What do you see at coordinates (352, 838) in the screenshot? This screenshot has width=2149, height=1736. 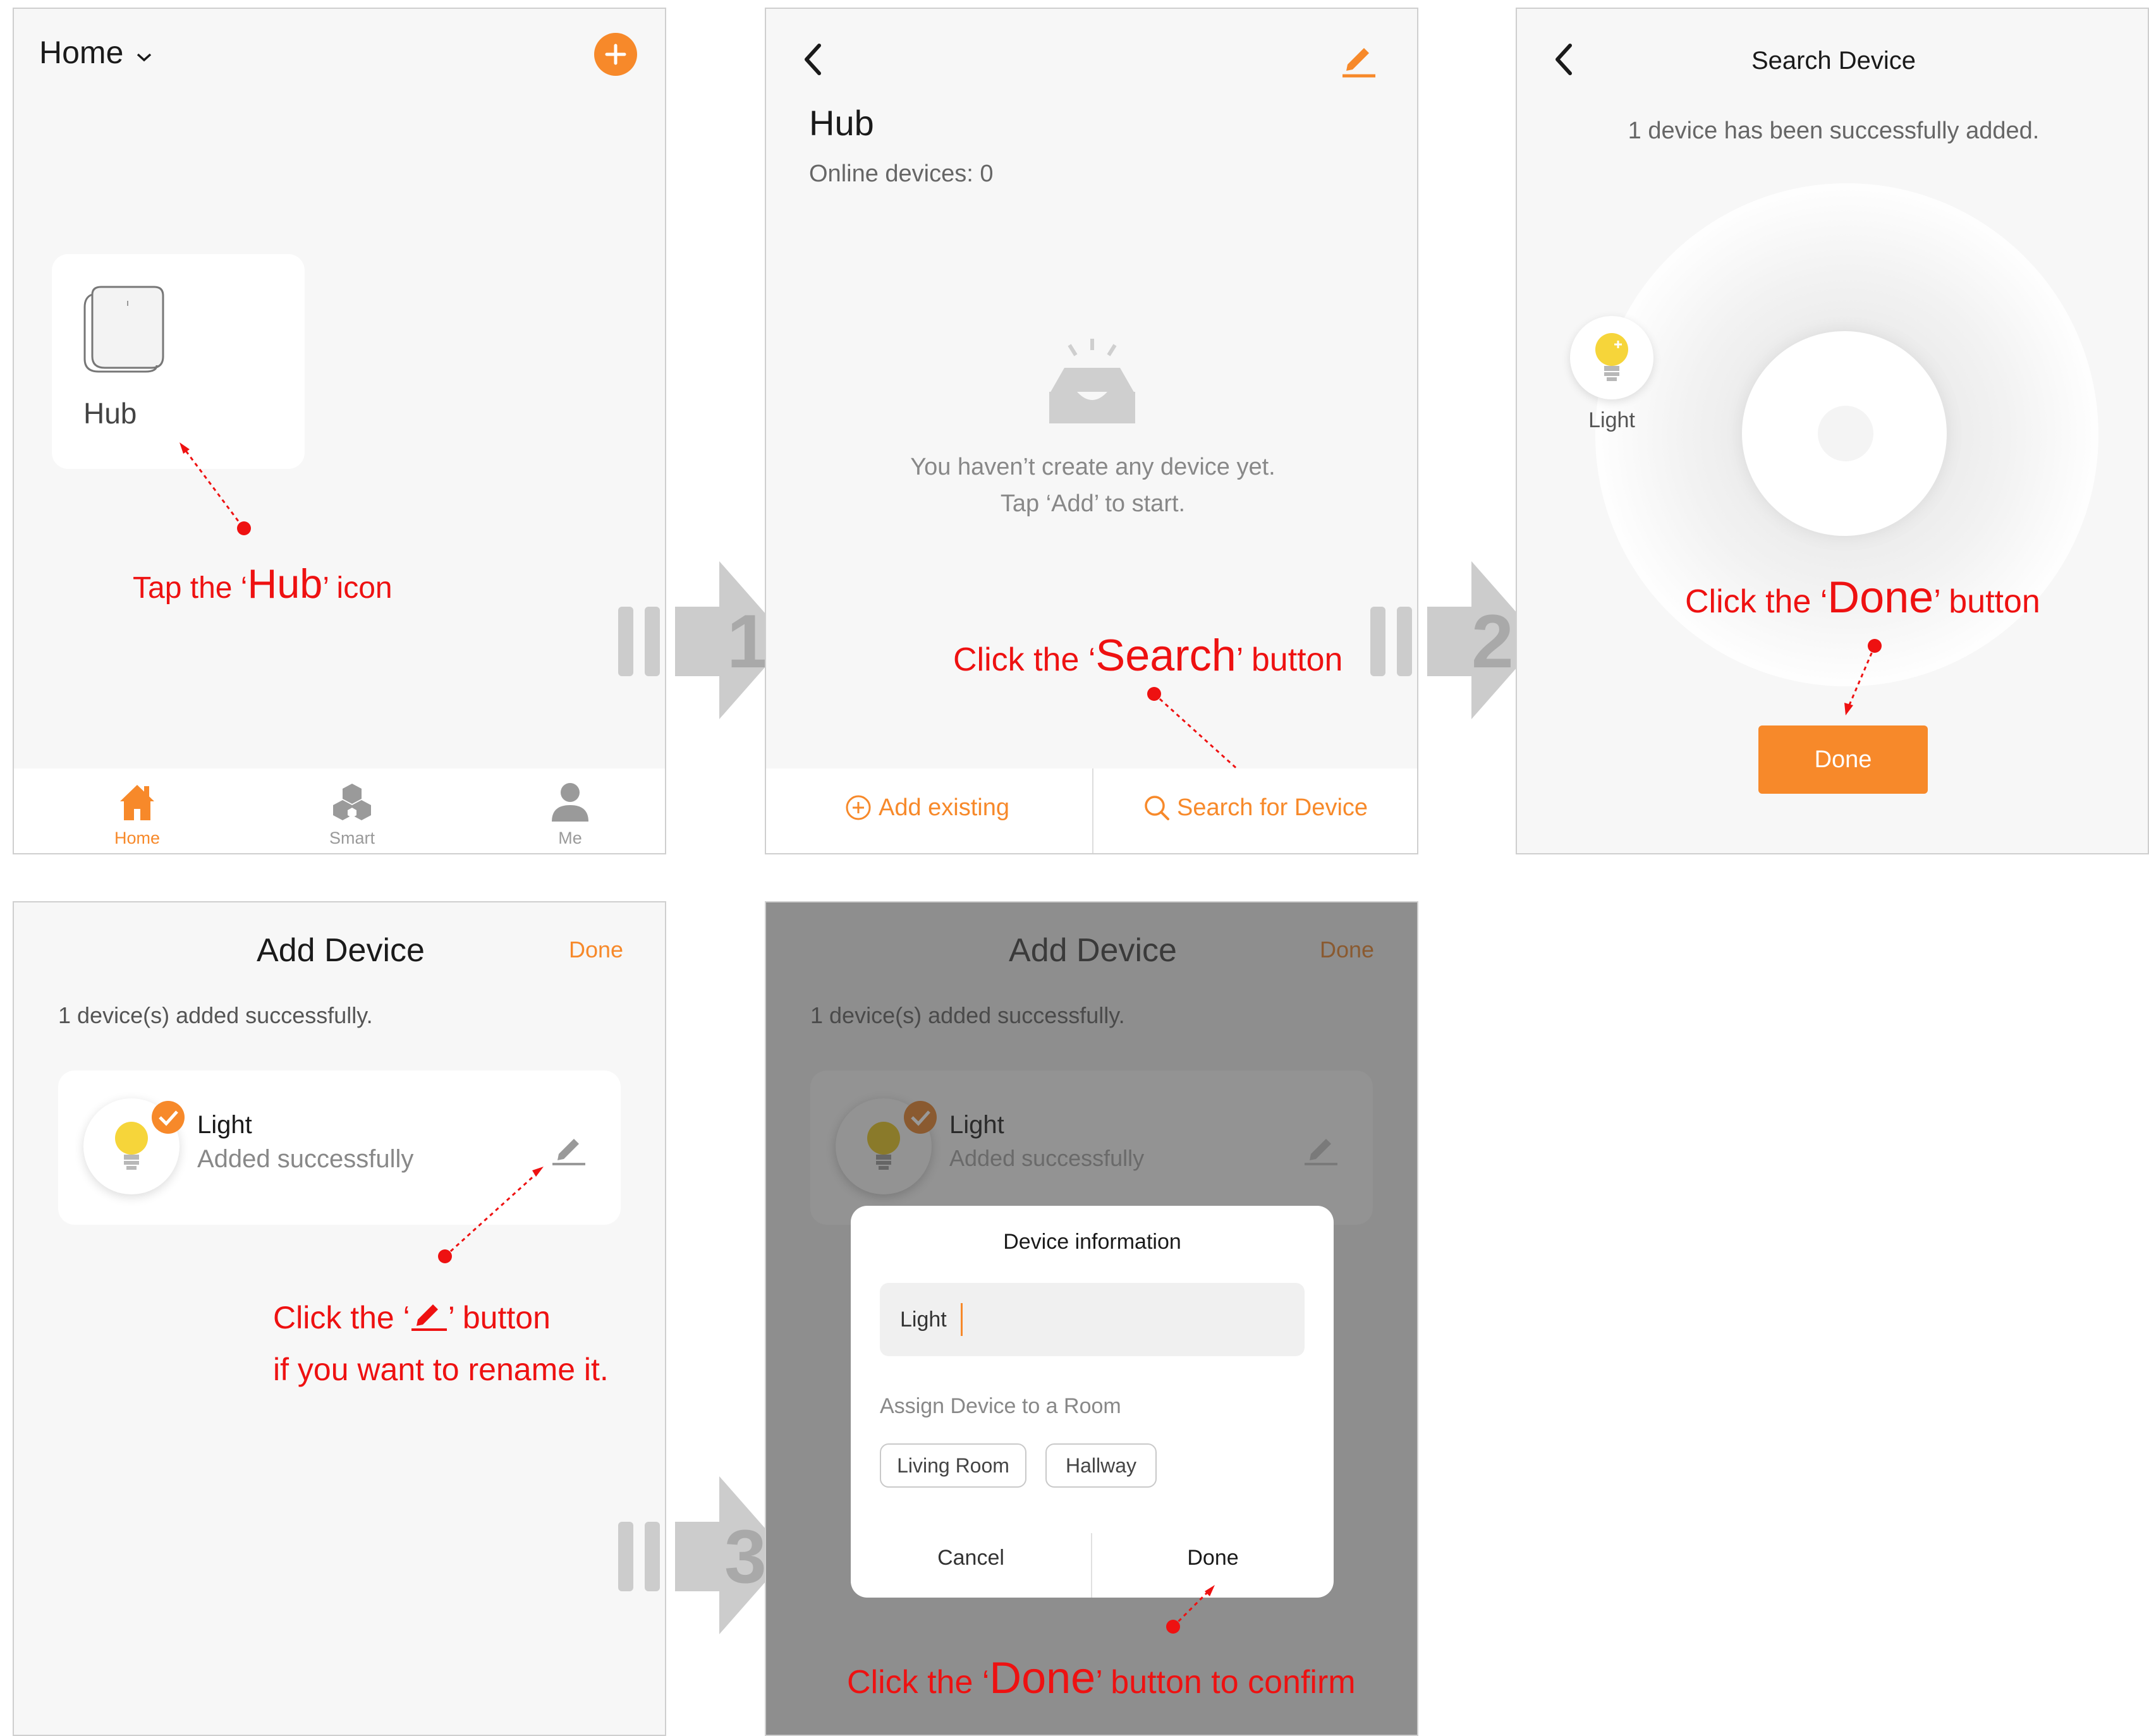 I see `tab-smart-label: Smart` at bounding box center [352, 838].